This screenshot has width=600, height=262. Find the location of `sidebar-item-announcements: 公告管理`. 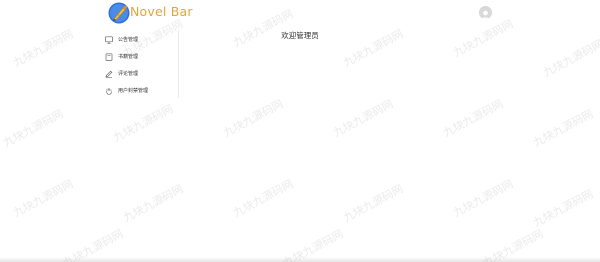

sidebar-item-announcements: 公告管理 is located at coordinates (121, 40).